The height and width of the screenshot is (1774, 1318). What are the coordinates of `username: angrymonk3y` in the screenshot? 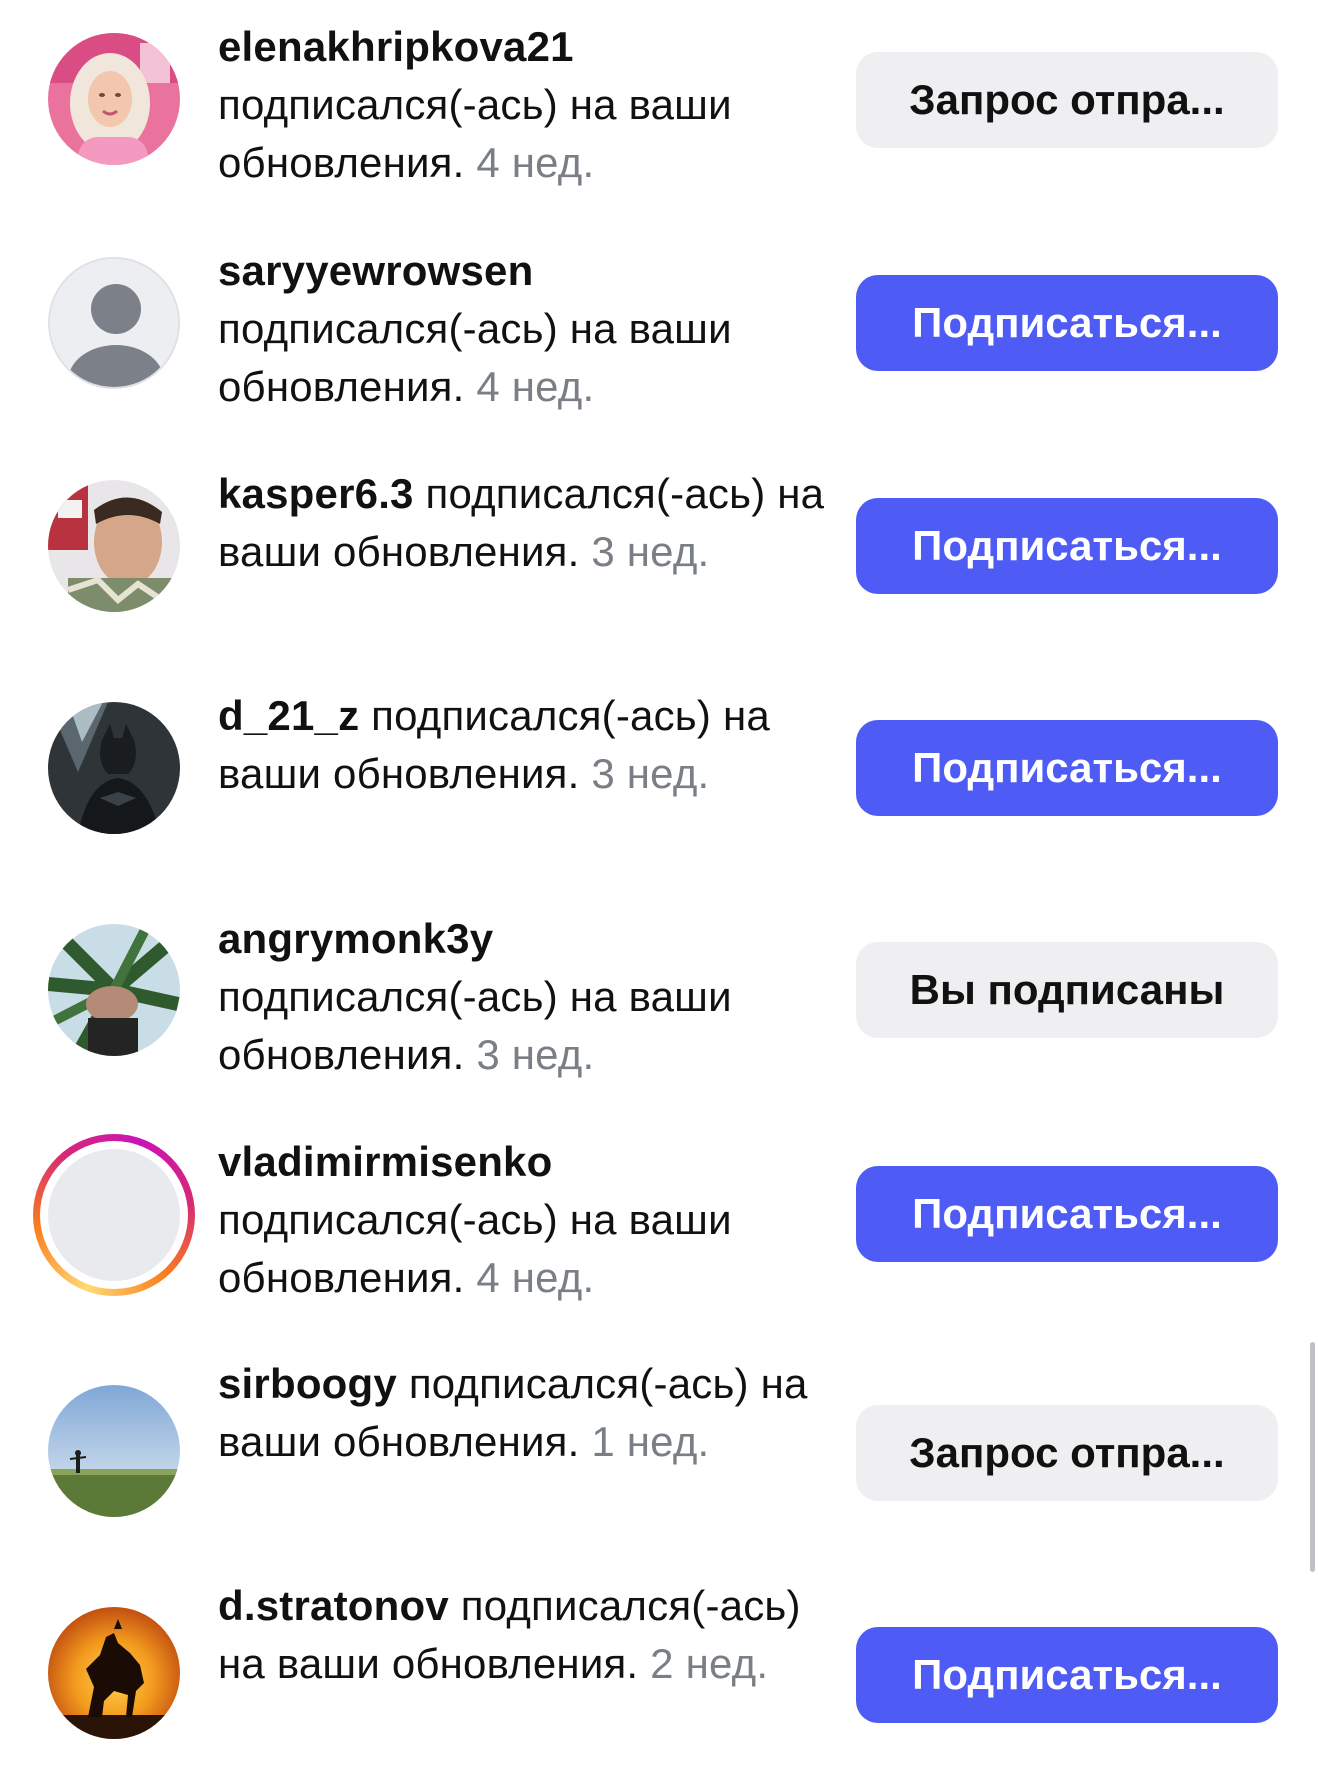 It's located at (355, 938).